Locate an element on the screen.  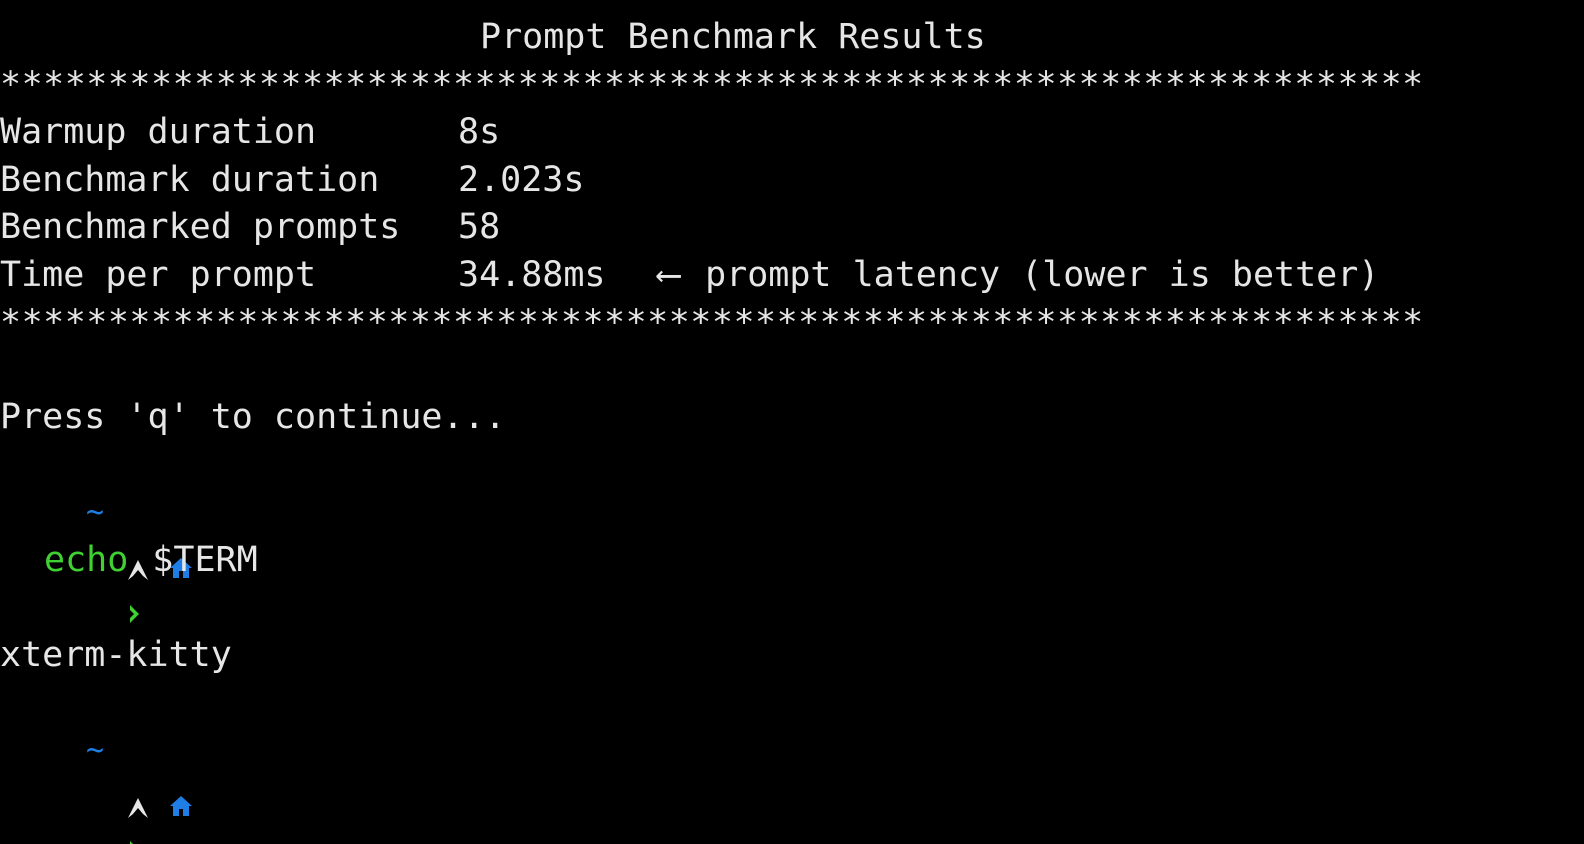
benchmark-title: Prompt Benchmark Results is located at coordinates (733, 37).